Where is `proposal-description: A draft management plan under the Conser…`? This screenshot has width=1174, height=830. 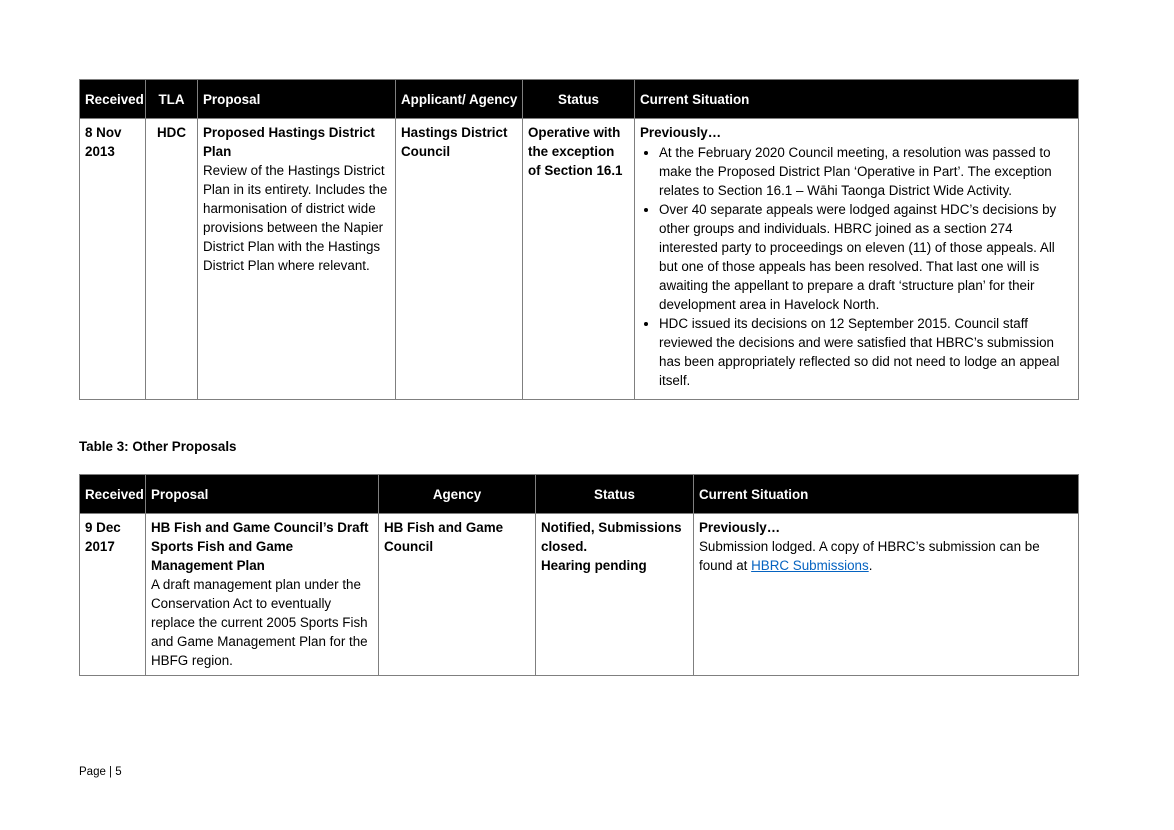 proposal-description: A draft management plan under the Conser… is located at coordinates (259, 622).